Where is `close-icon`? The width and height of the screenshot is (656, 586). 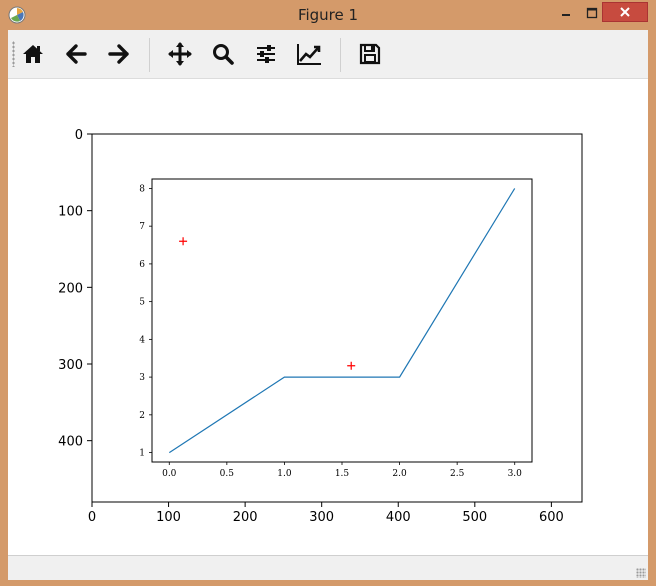 close-icon is located at coordinates (625, 12).